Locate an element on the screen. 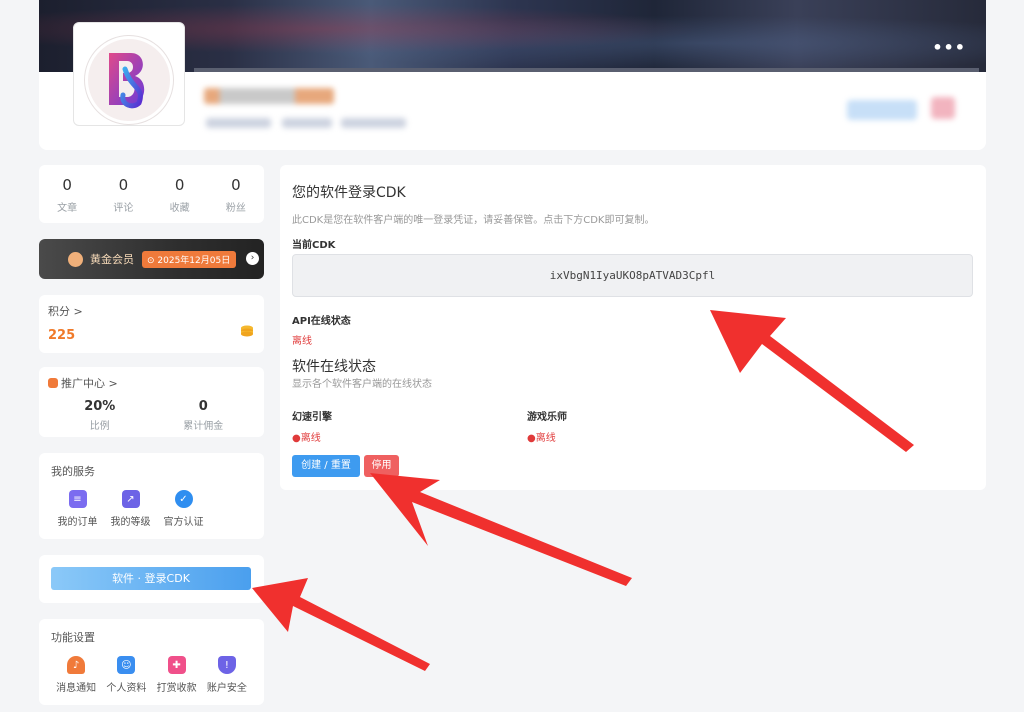  vip-label: 黄金会员 is located at coordinates (112, 259).